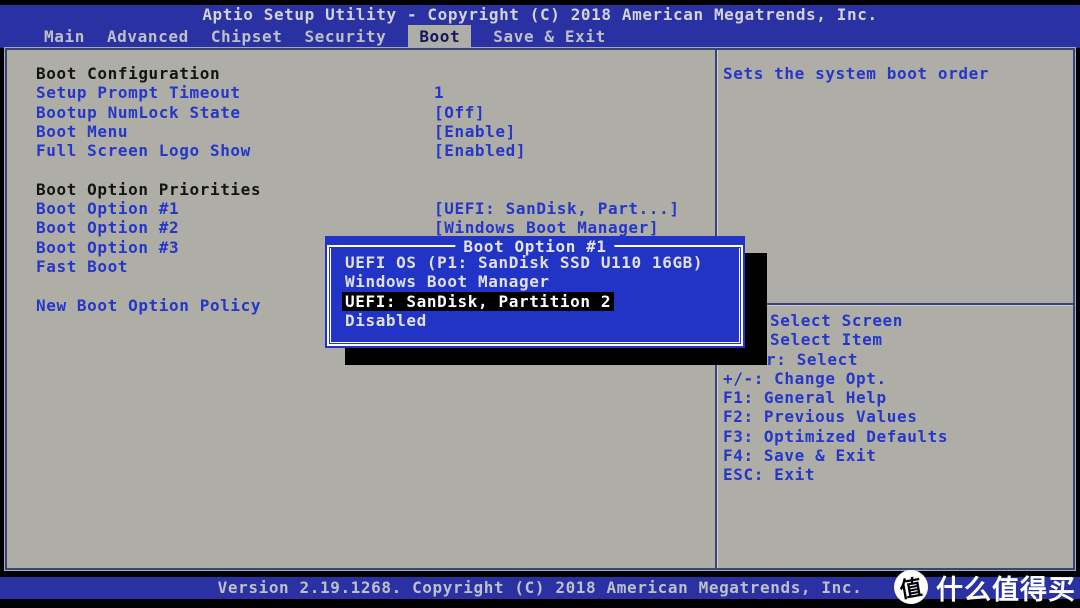  What do you see at coordinates (895, 304) in the screenshot?
I see `help-divider` at bounding box center [895, 304].